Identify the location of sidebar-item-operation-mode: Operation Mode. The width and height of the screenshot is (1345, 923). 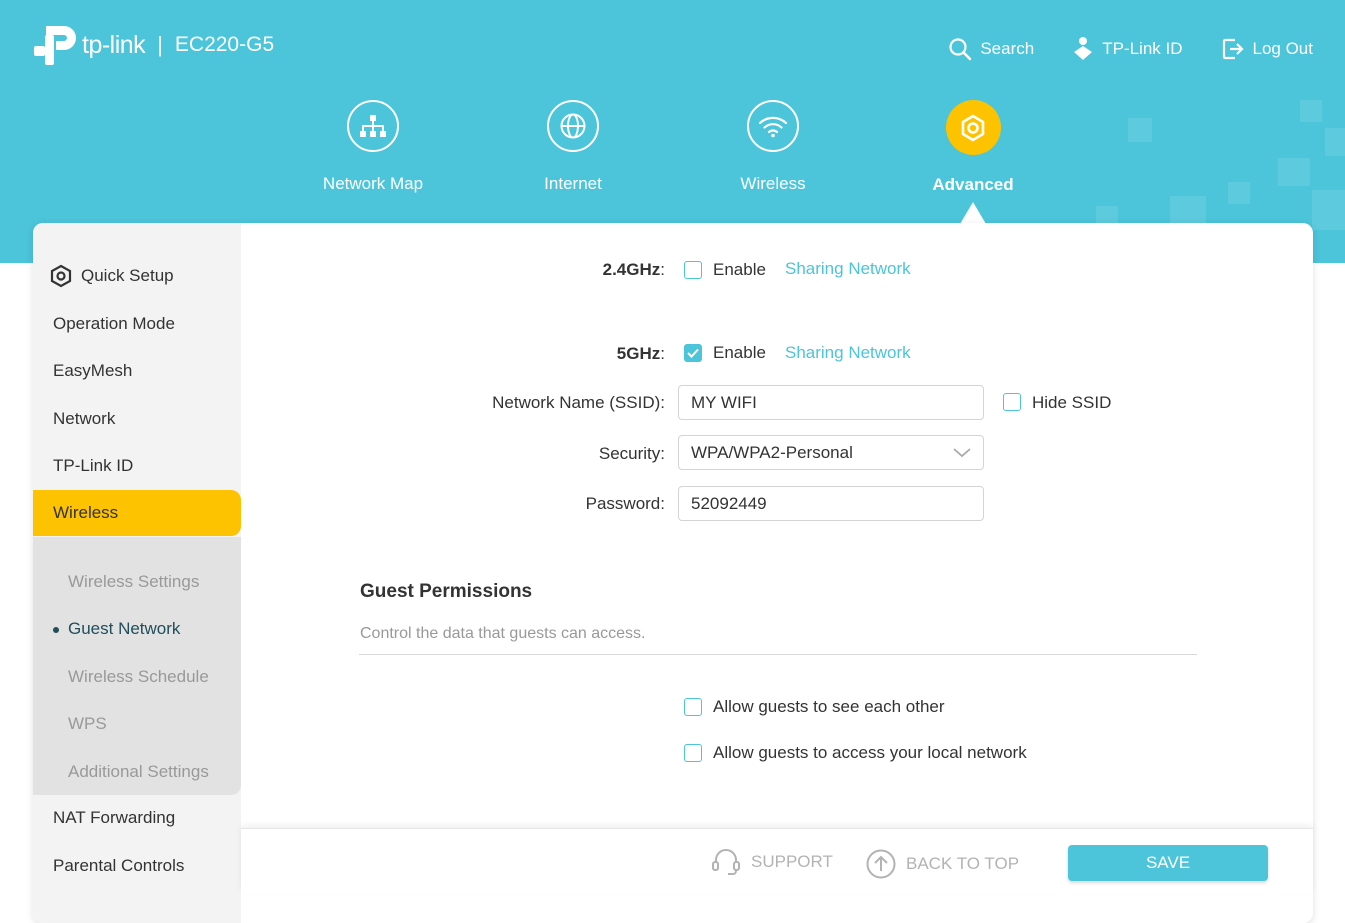
(137, 324).